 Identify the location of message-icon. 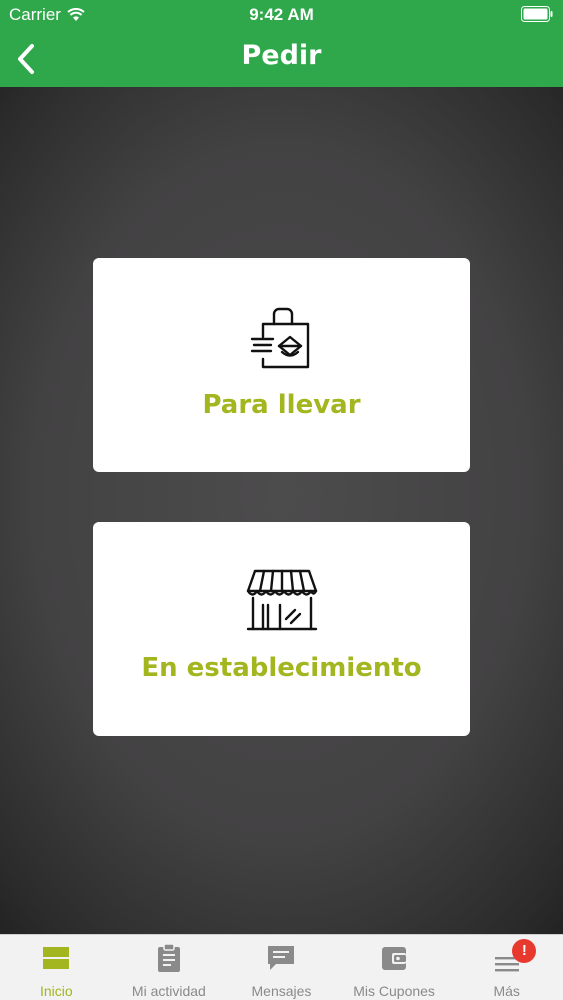
(281, 958).